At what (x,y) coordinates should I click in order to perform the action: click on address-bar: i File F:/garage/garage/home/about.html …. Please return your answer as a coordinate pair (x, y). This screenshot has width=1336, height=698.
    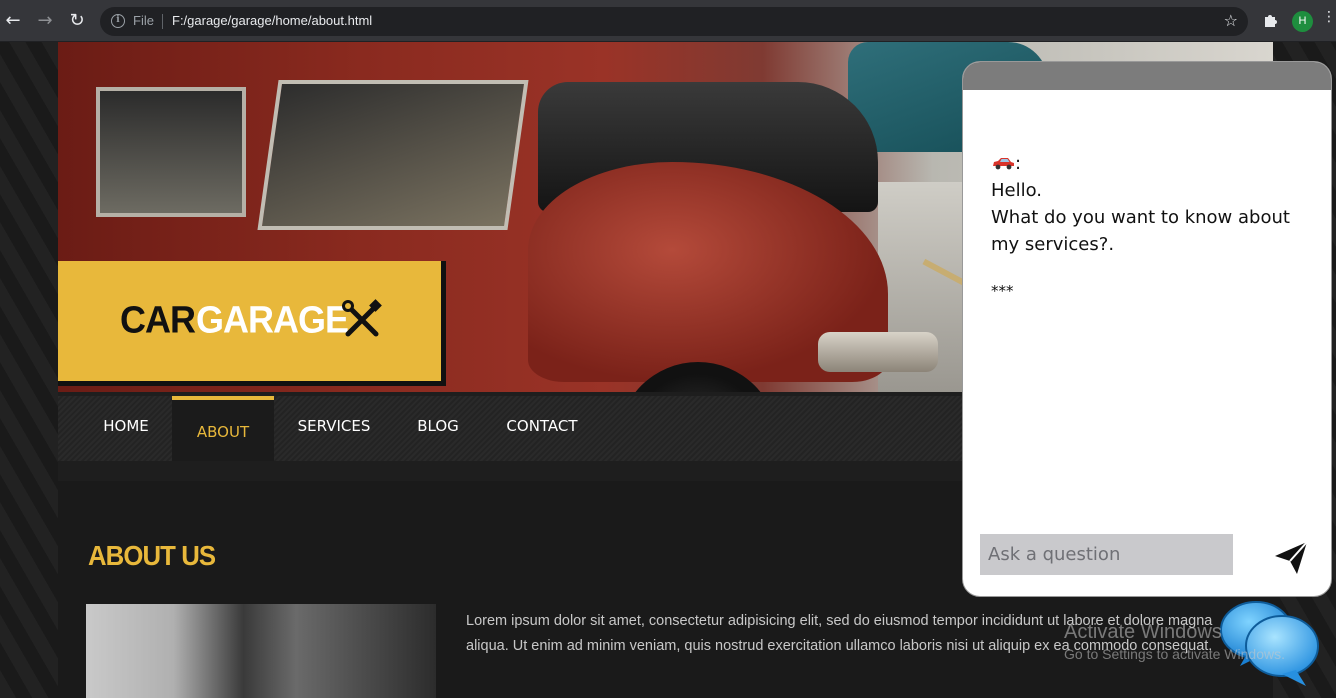
    Looking at the image, I should click on (674, 21).